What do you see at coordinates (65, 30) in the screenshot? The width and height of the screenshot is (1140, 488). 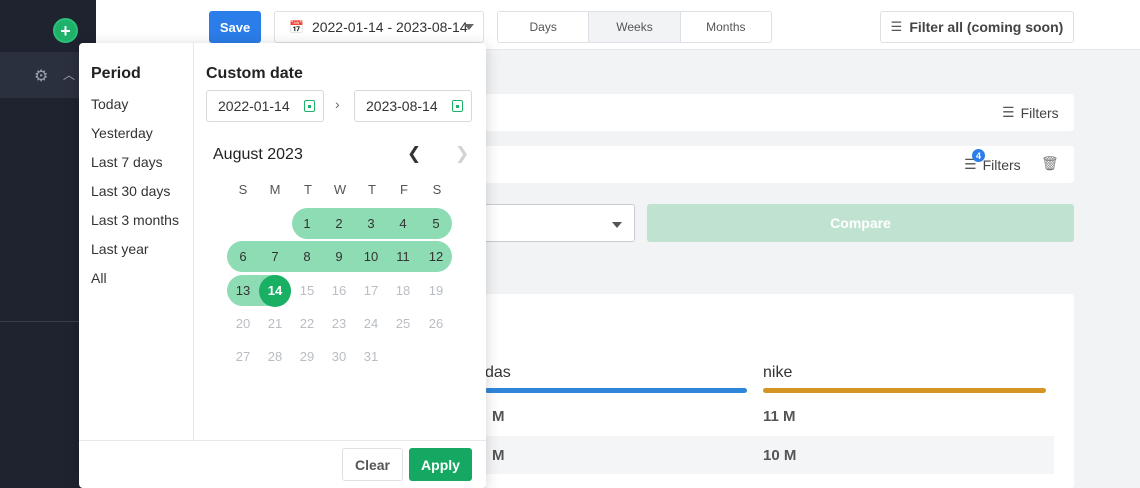 I see `add-icon: +` at bounding box center [65, 30].